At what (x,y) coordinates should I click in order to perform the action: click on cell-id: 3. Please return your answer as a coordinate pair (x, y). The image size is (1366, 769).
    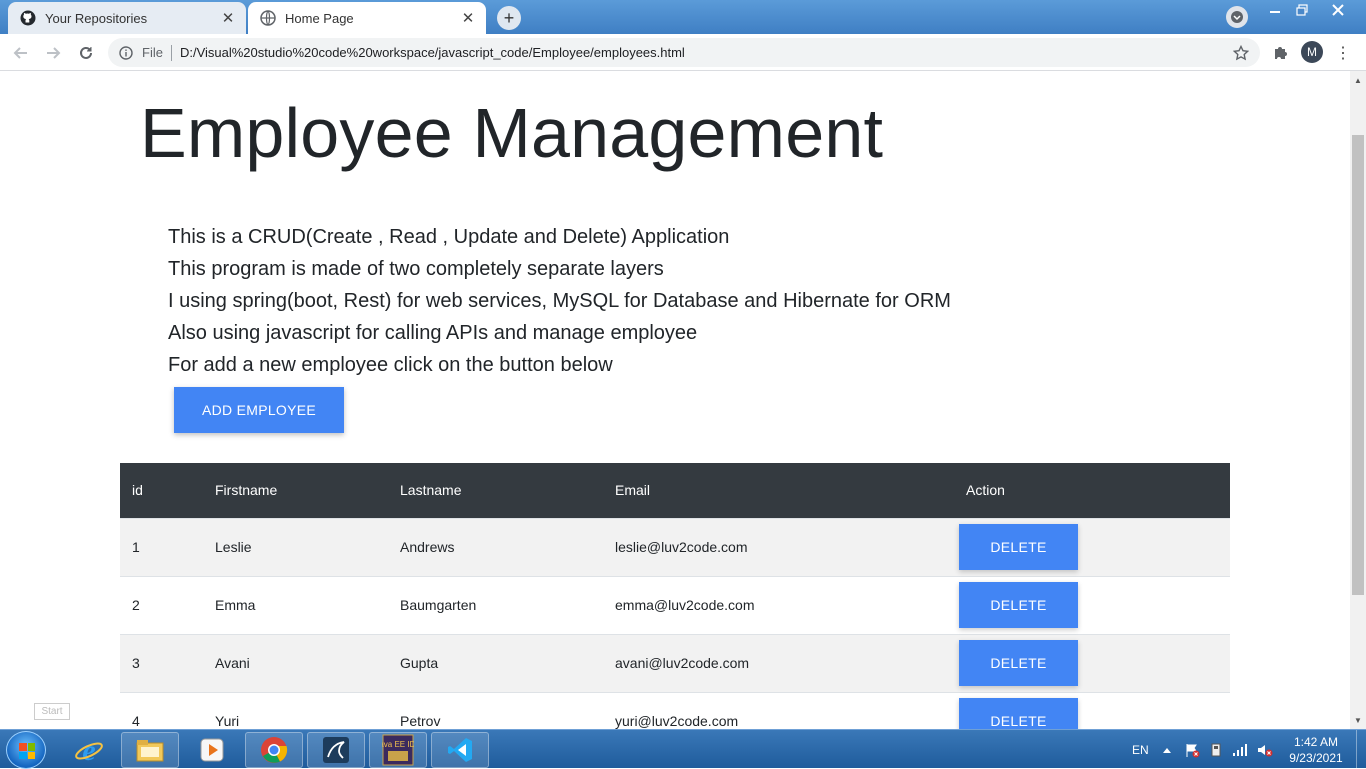
    Looking at the image, I should click on (161, 662).